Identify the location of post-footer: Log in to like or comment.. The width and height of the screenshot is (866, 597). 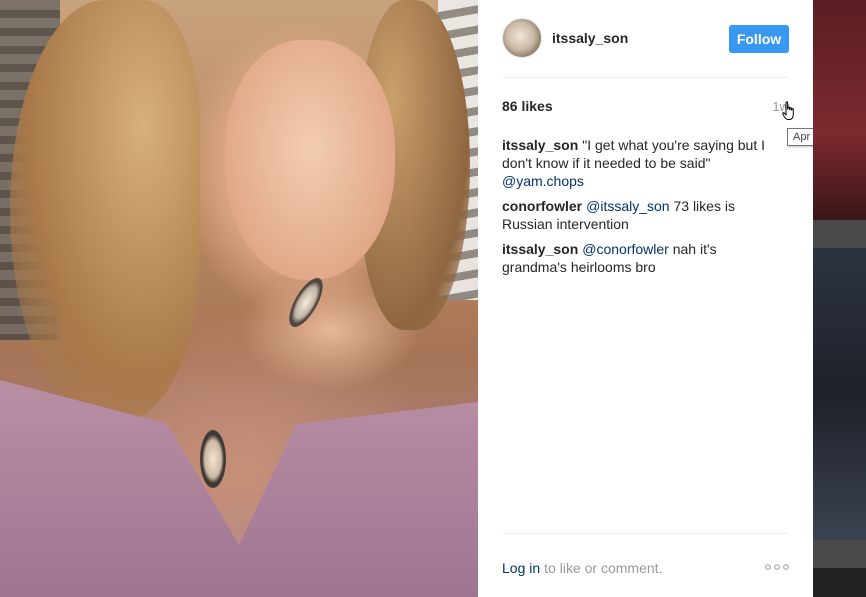
(645, 568).